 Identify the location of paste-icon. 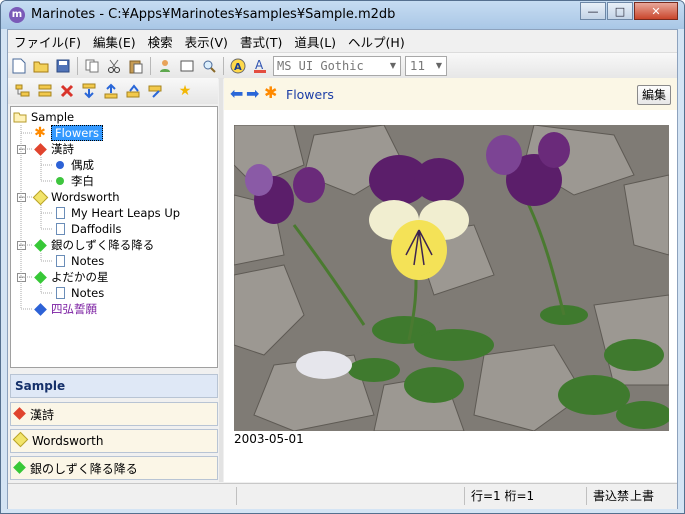
(136, 66).